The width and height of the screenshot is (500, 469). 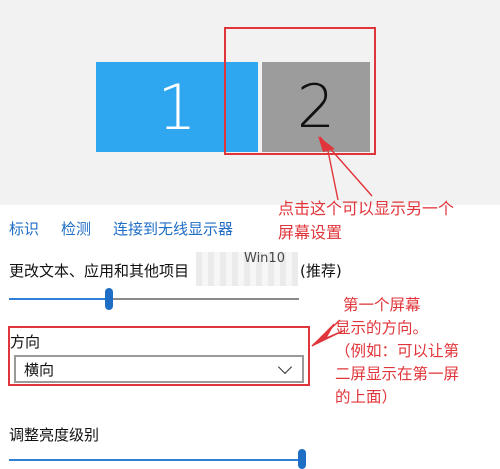 I want to click on arrow-to-orientation, so click(x=328, y=333).